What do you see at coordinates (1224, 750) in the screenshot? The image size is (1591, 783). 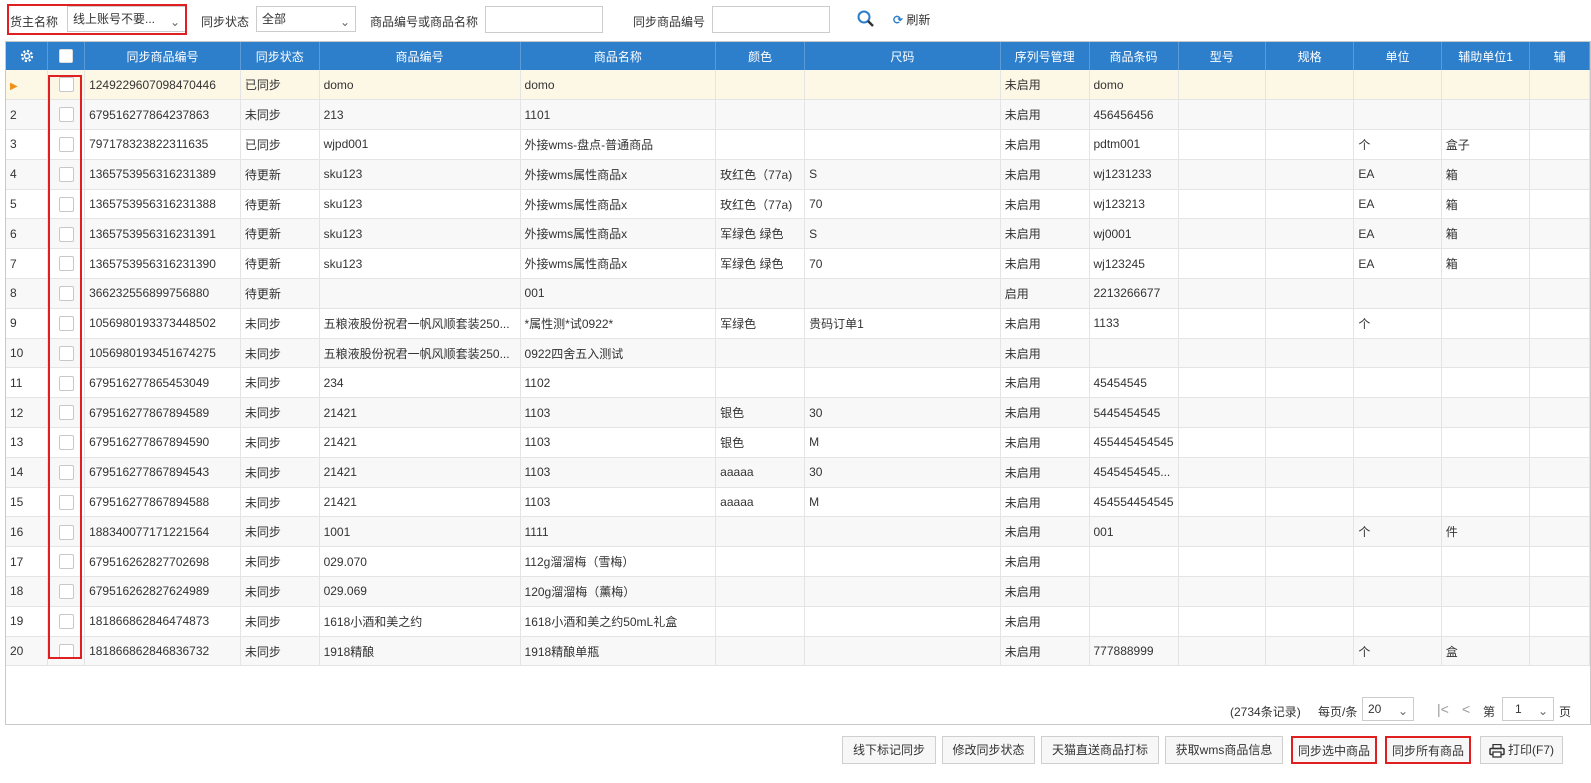 I see `get-wms-info-button: 获取wms商品信息` at bounding box center [1224, 750].